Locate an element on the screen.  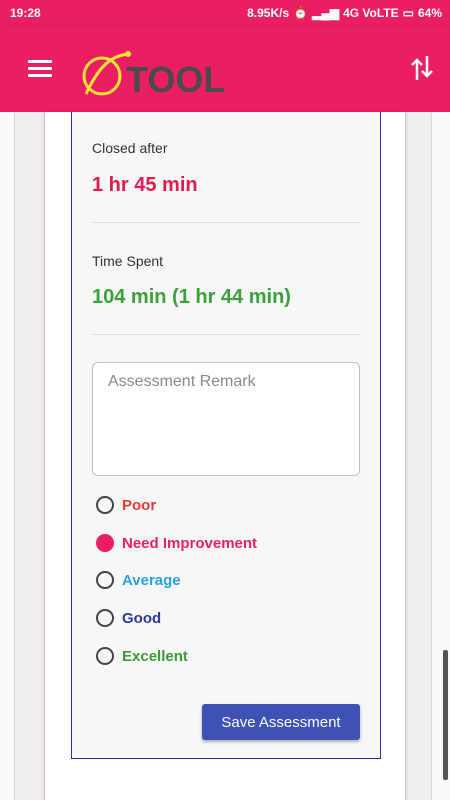
tool-logo: TOOL is located at coordinates (153, 75).